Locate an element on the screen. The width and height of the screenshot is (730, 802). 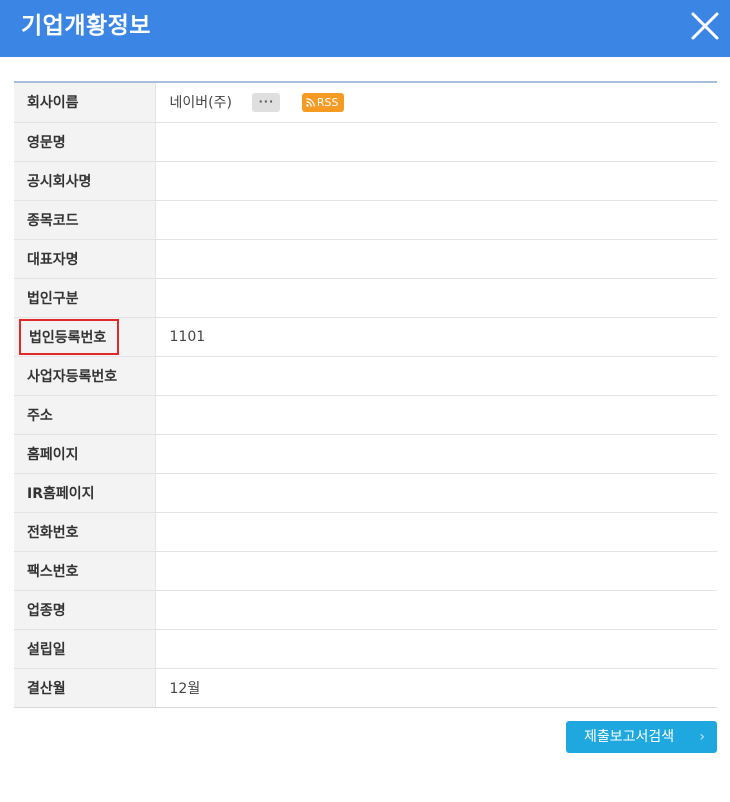
table-row: 회사이름 네이버(주) ··· RSS is located at coordinates (365, 103).